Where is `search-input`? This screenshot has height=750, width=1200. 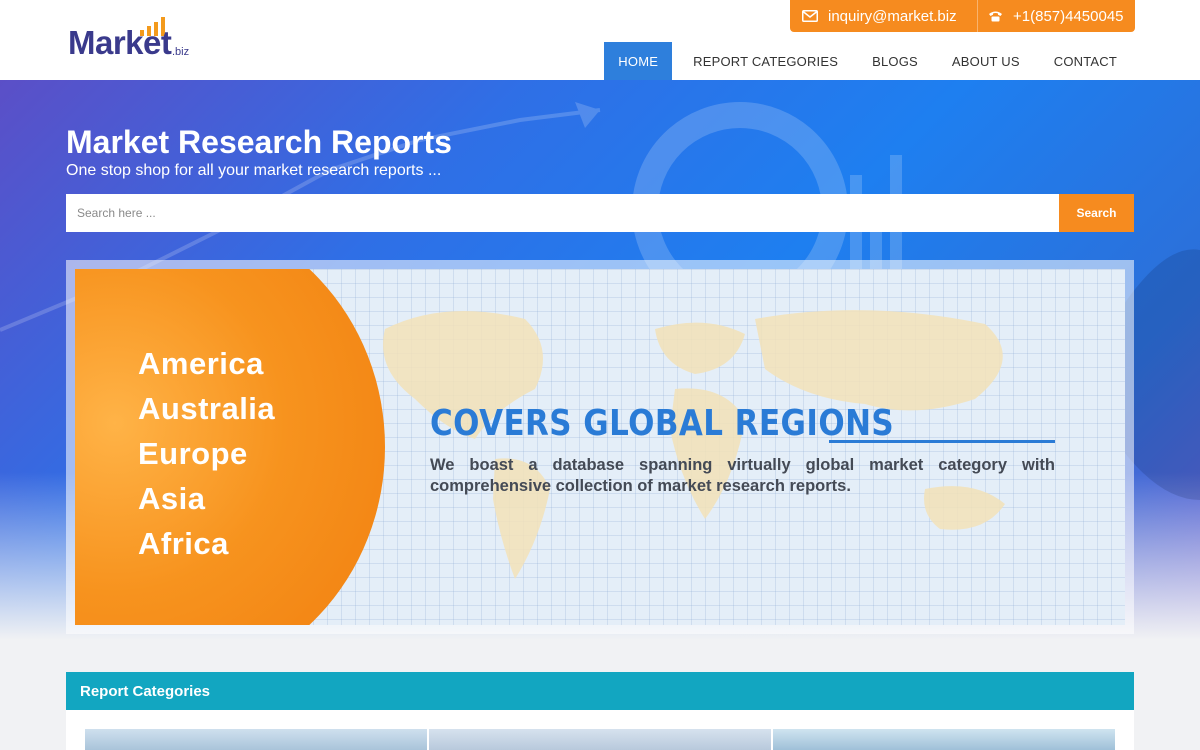 search-input is located at coordinates (562, 213).